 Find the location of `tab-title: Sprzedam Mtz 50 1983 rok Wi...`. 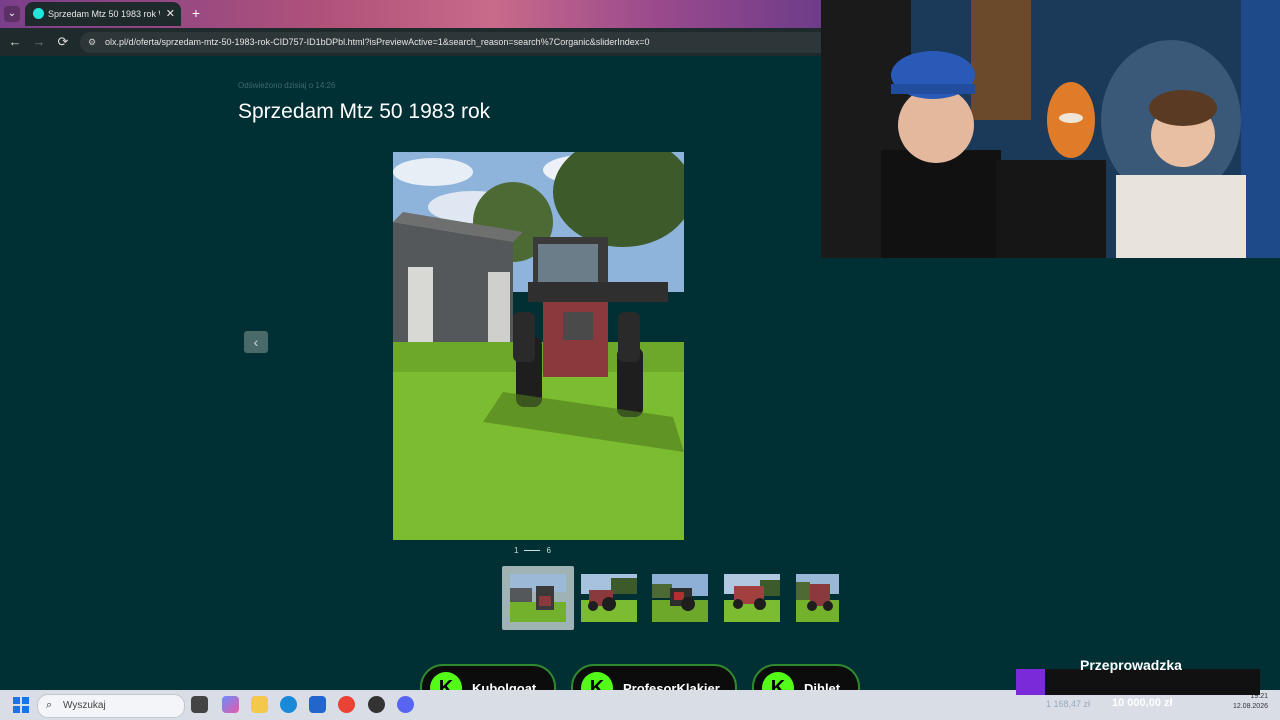

tab-title: Sprzedam Mtz 50 1983 rok Wi... is located at coordinates (104, 14).